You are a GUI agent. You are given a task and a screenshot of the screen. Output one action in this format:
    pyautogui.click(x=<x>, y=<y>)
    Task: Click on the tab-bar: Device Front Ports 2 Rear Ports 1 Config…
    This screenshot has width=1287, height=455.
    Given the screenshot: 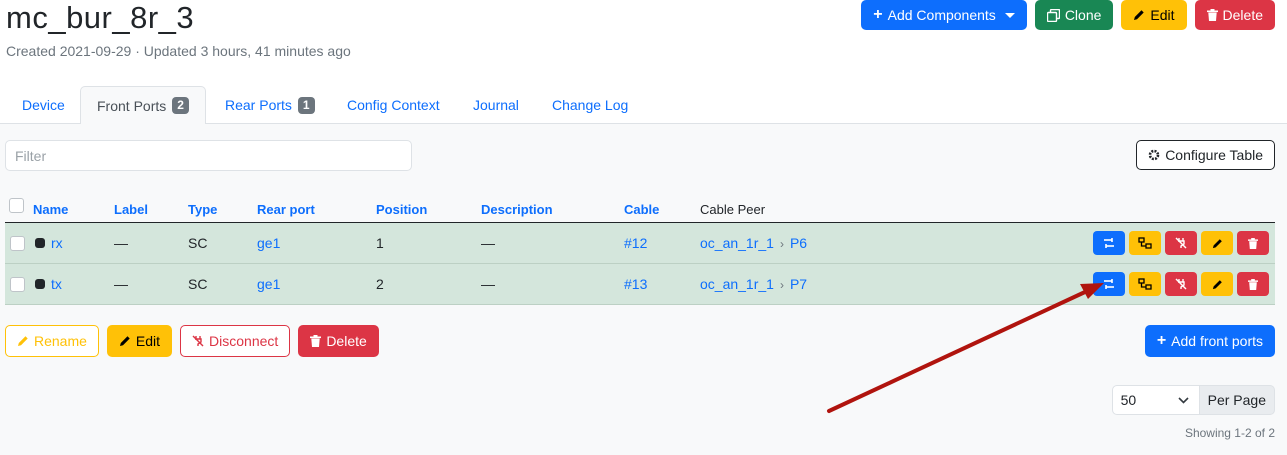 What is the action you would take?
    pyautogui.click(x=643, y=105)
    